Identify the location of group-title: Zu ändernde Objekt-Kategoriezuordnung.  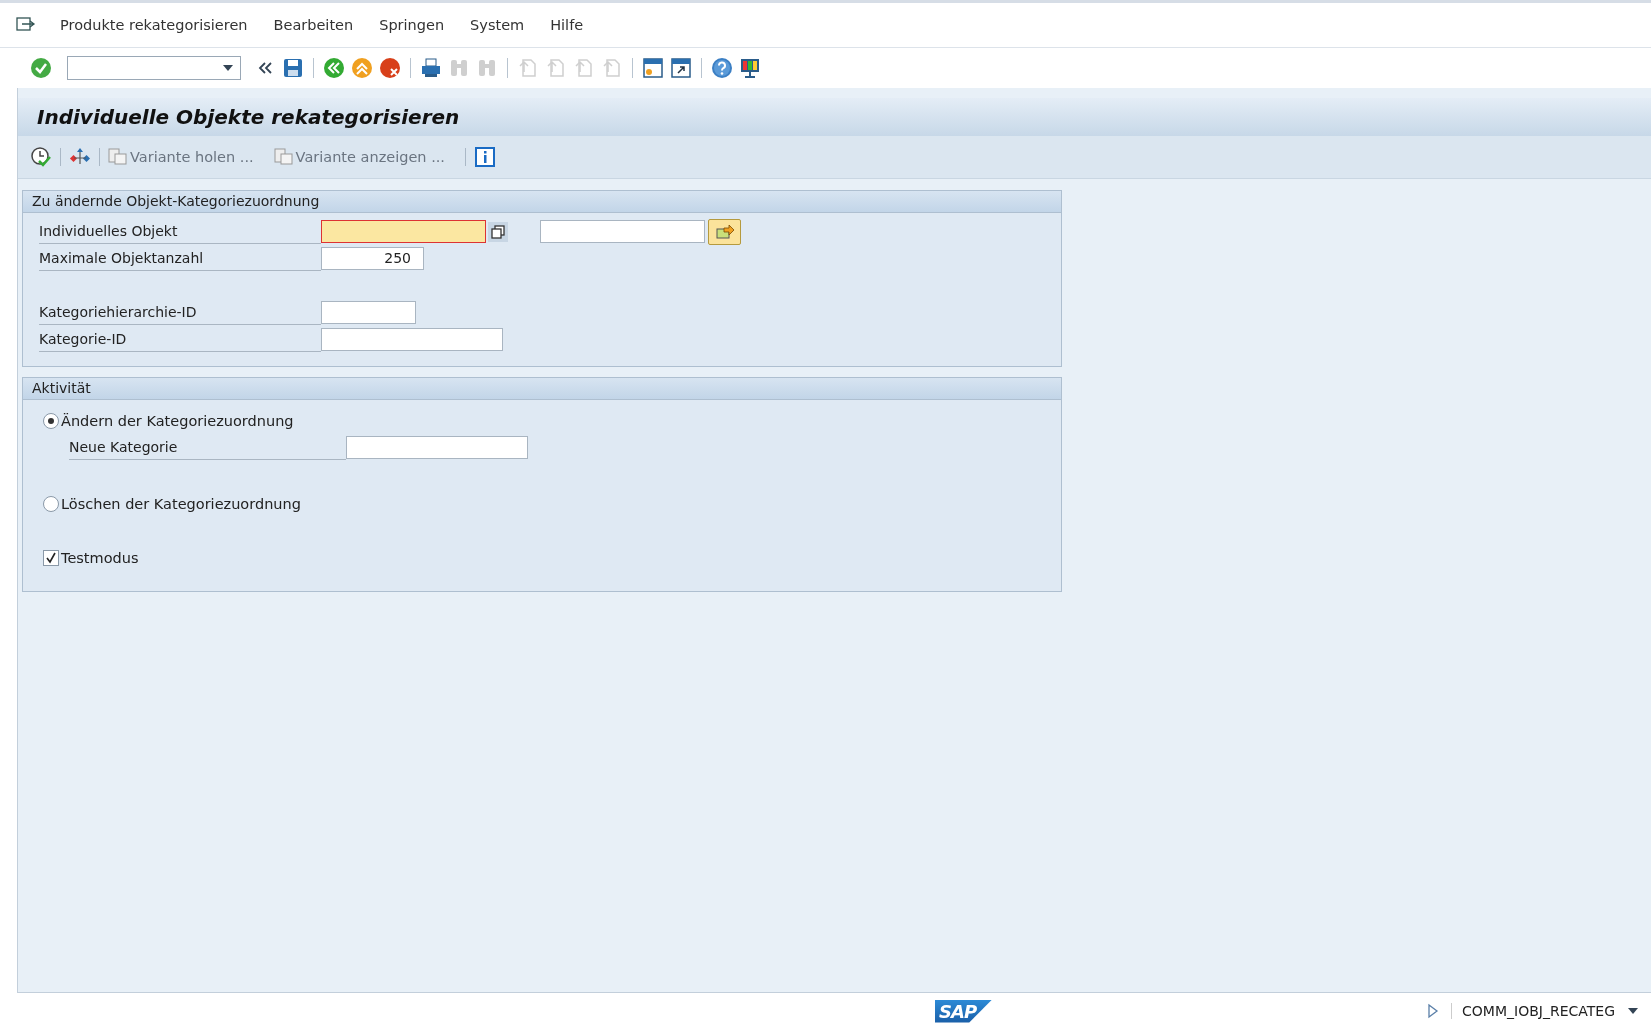
(542, 202).